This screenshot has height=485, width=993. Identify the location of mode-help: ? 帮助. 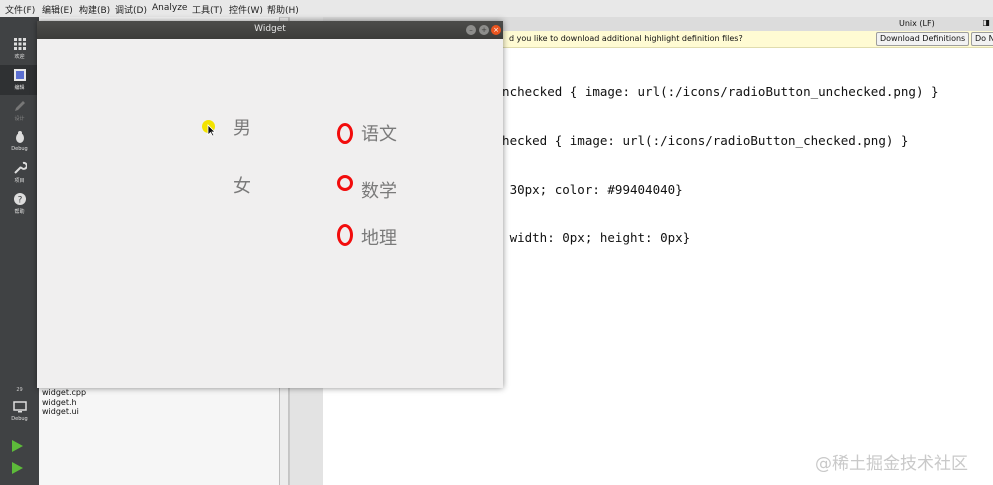
(19, 204).